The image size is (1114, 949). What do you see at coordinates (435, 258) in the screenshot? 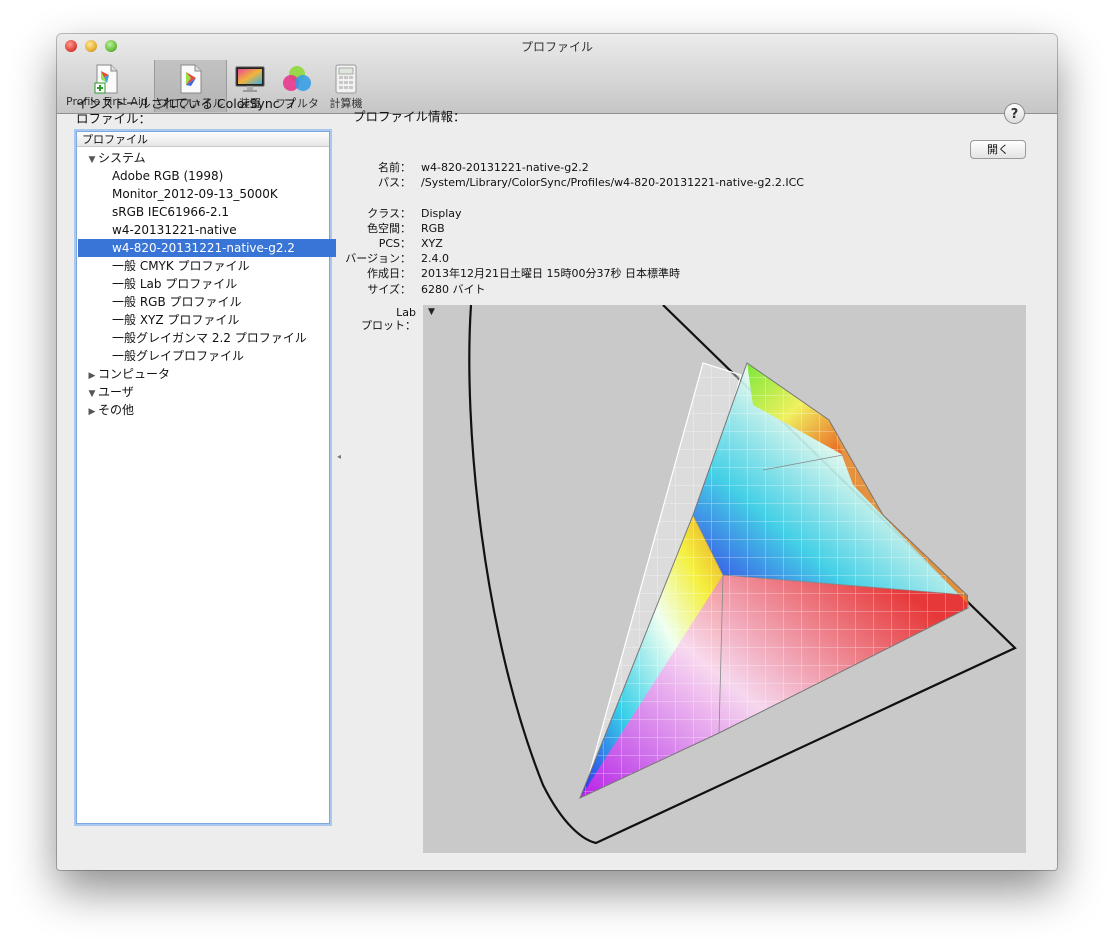
I see `version-value: 2.4.0` at bounding box center [435, 258].